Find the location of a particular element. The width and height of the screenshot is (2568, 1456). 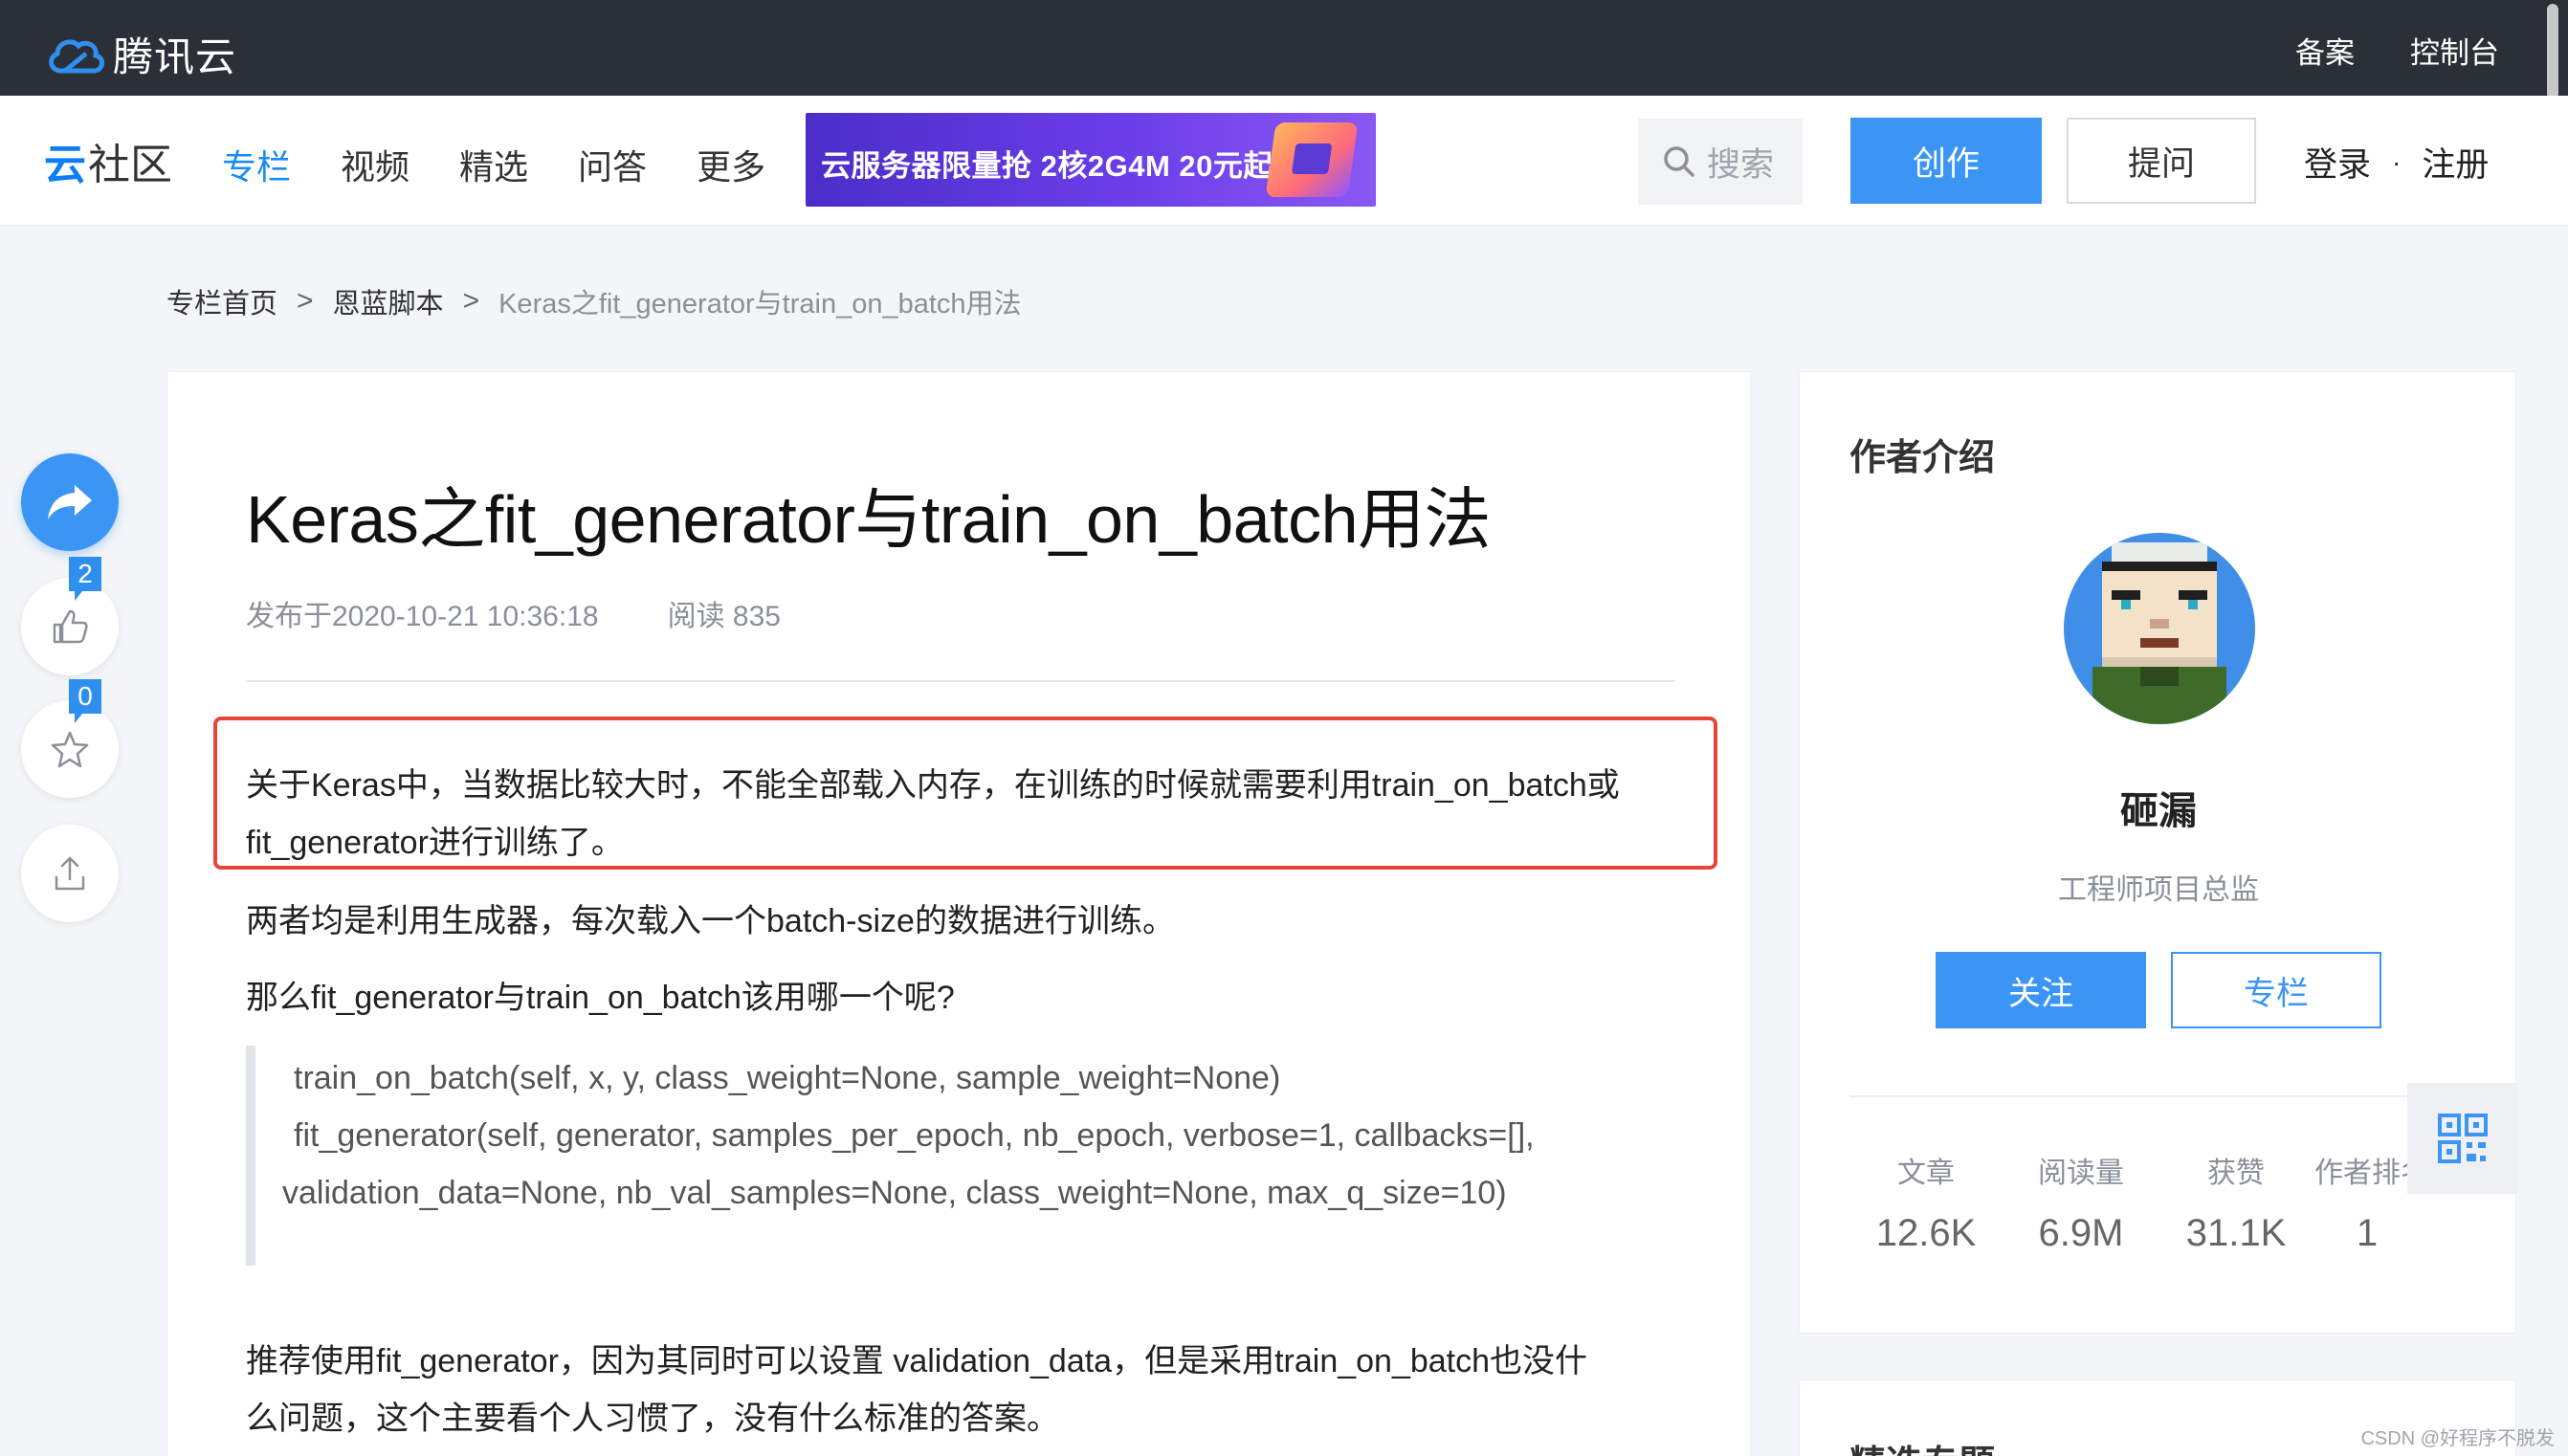

like-button: 2 is located at coordinates (70, 616).